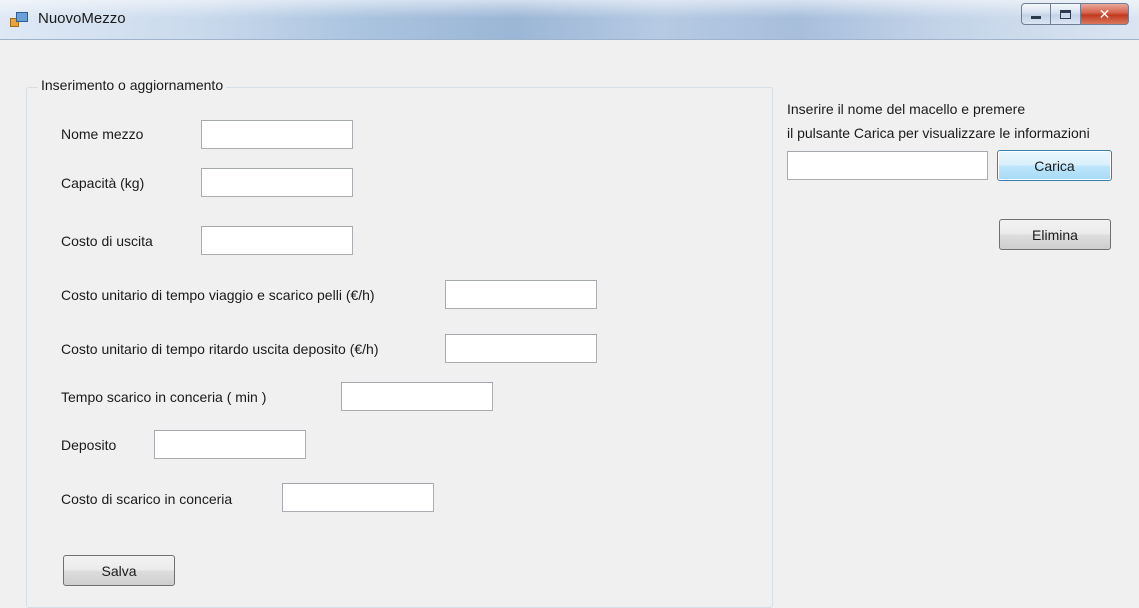 This screenshot has height=608, width=1139. What do you see at coordinates (521, 348) in the screenshot?
I see `costo-ritardo-input` at bounding box center [521, 348].